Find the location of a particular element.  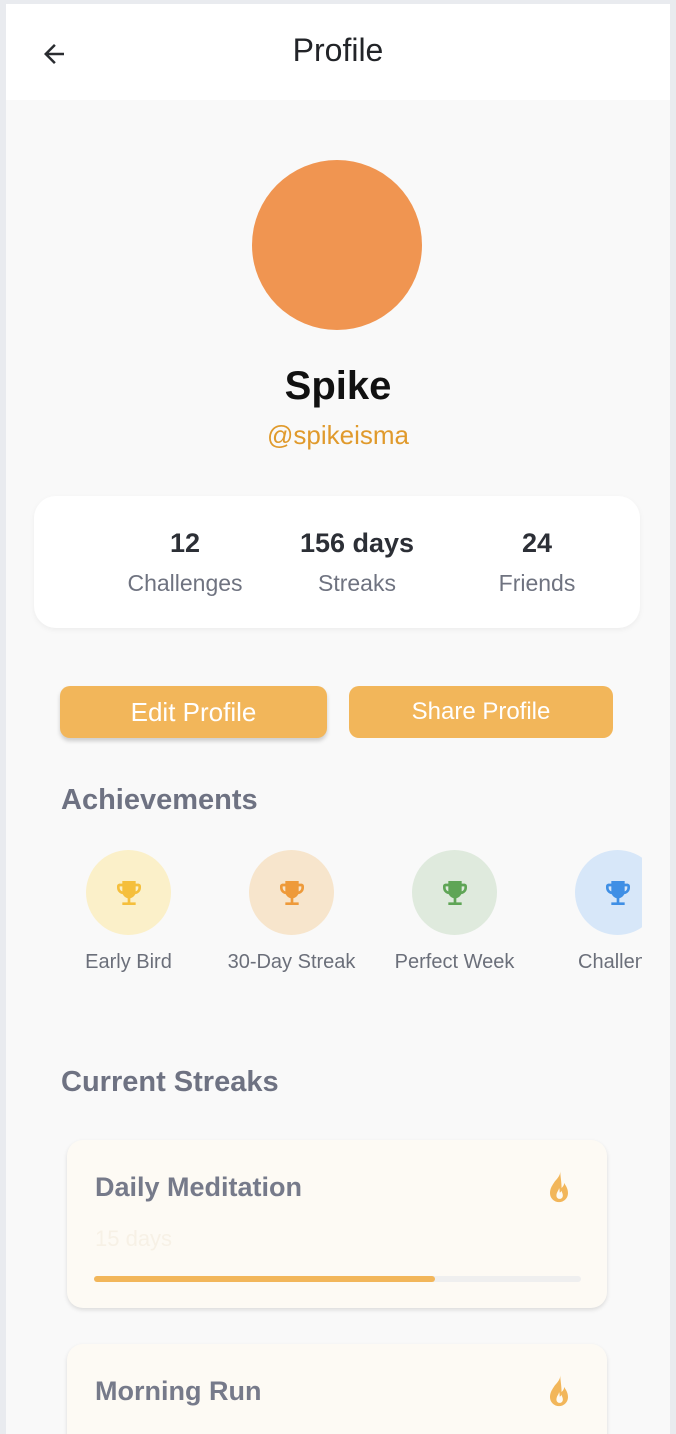

achievements-heading: Achievements is located at coordinates (159, 800).